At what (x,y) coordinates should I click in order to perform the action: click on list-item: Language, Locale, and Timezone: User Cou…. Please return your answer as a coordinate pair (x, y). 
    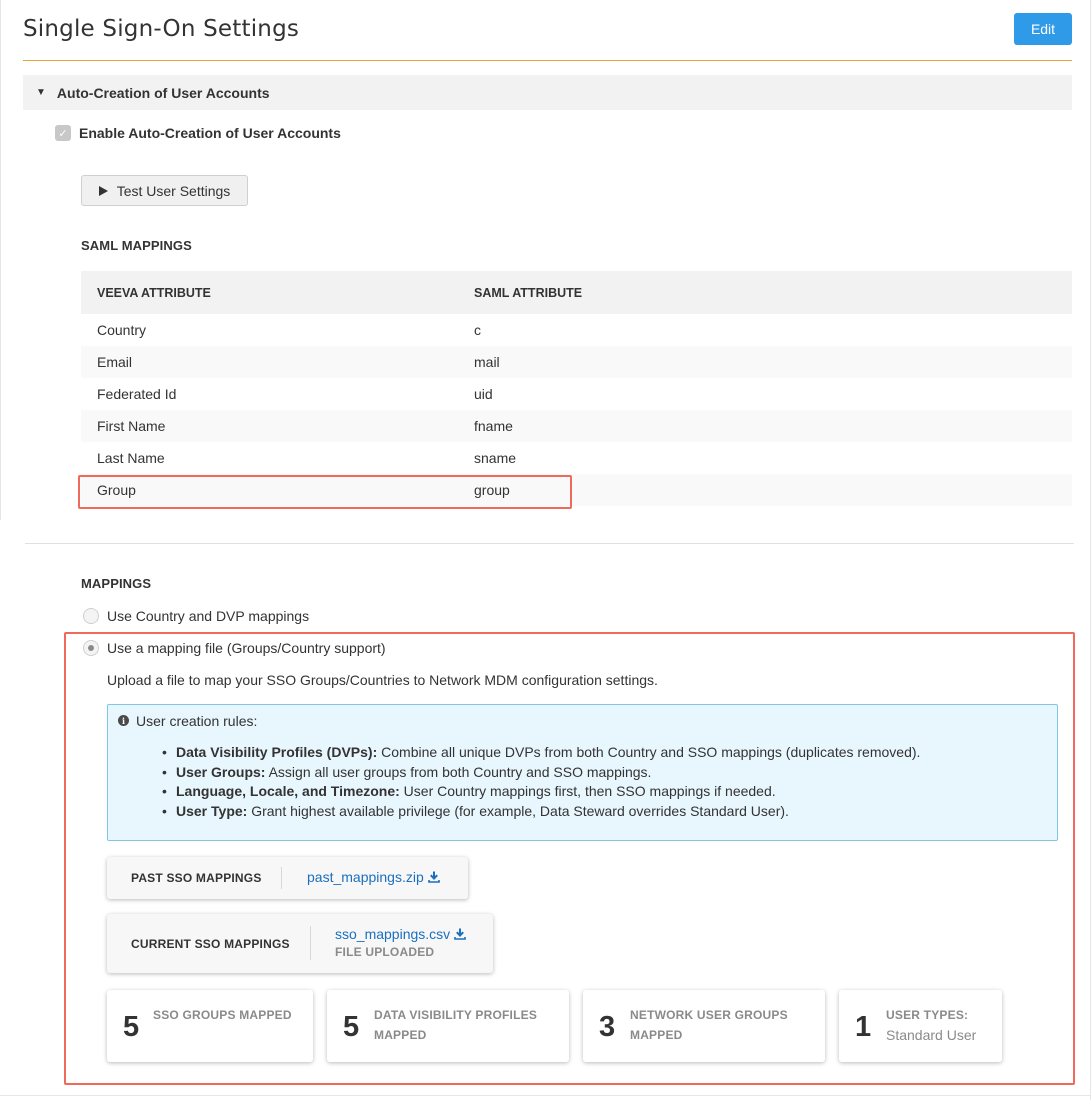
    Looking at the image, I should click on (541, 792).